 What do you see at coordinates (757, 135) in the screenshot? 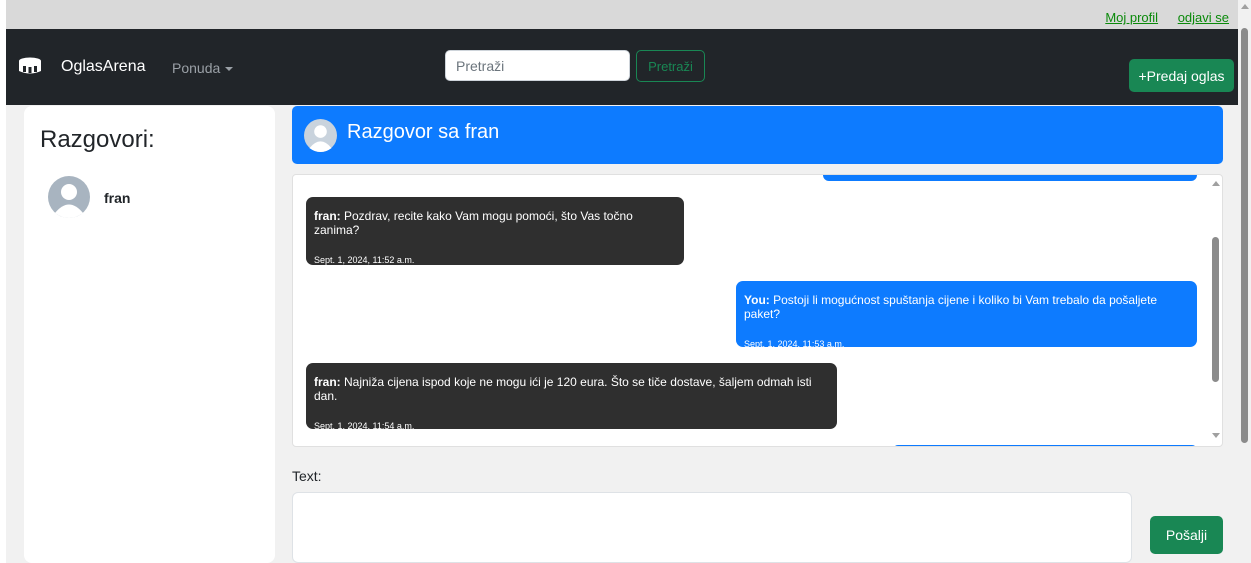
I see `chat-header: Razgovor sa fran` at bounding box center [757, 135].